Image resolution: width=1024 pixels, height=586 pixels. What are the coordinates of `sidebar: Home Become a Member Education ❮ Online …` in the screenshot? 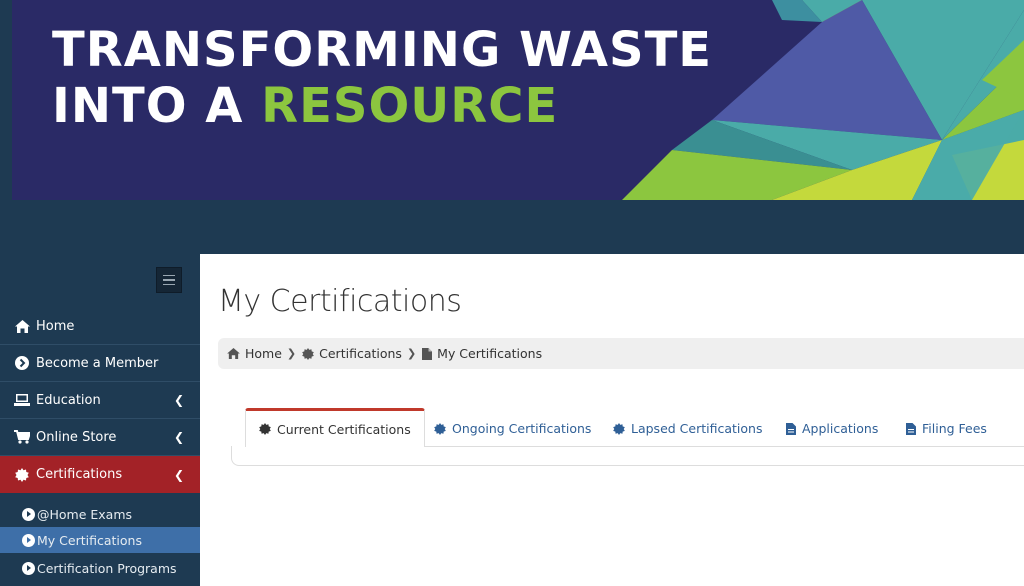 It's located at (104, 420).